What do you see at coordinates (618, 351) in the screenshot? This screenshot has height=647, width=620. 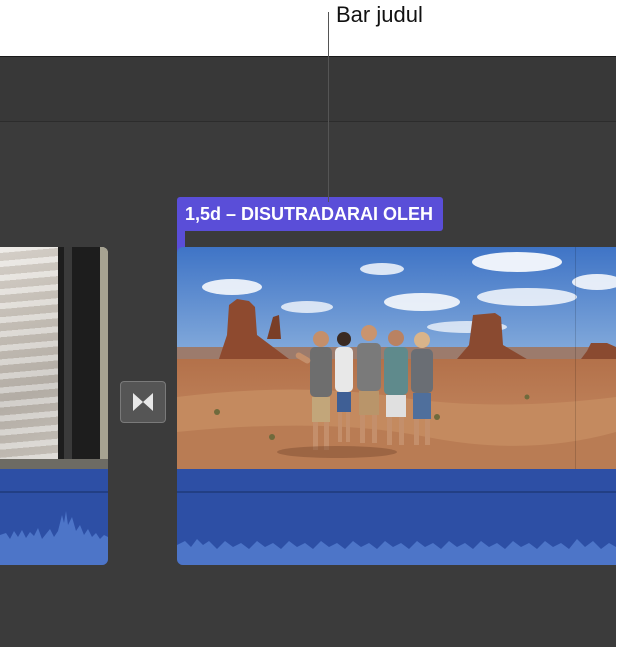 I see `page-right-edge` at bounding box center [618, 351].